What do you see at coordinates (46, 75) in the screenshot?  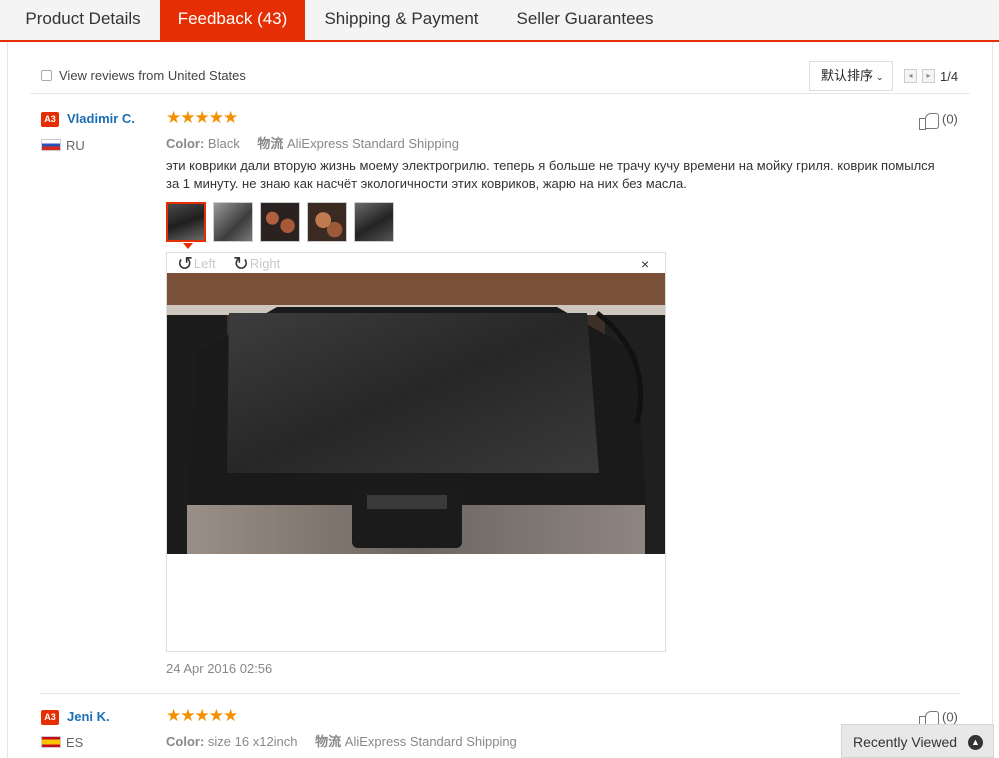 I see `us-reviews-checkbox` at bounding box center [46, 75].